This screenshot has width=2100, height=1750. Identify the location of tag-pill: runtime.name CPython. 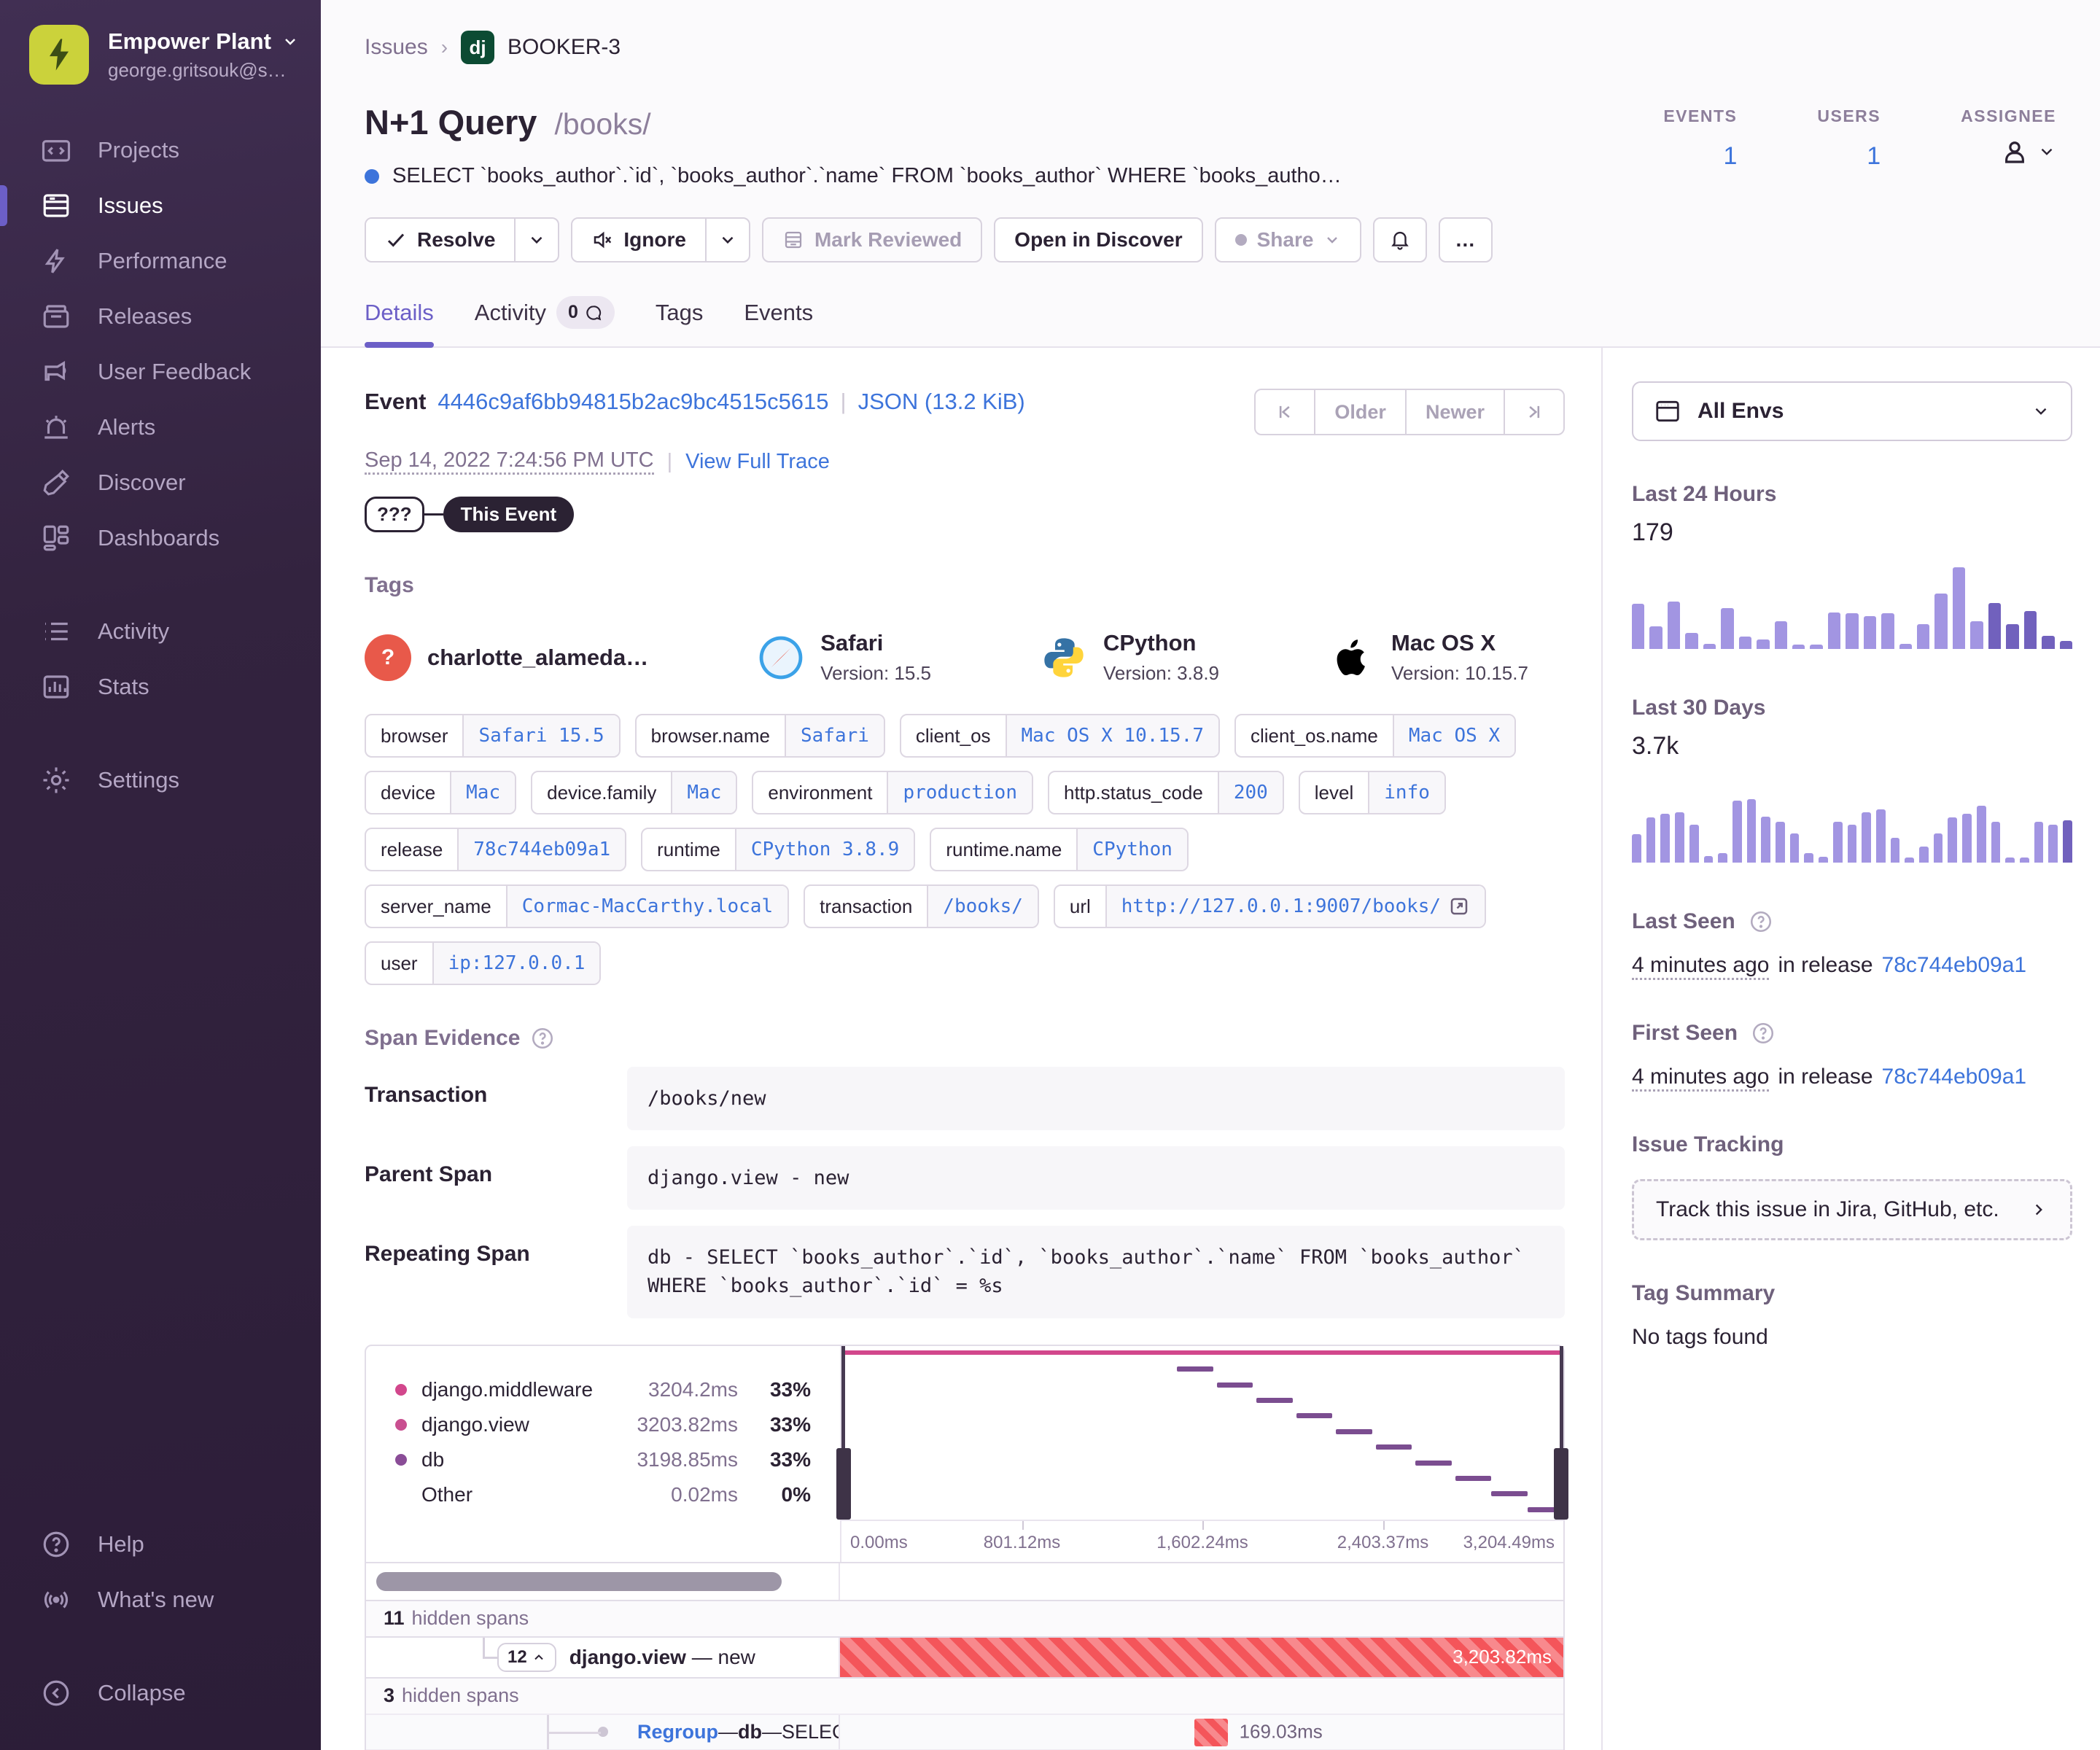
(1059, 849).